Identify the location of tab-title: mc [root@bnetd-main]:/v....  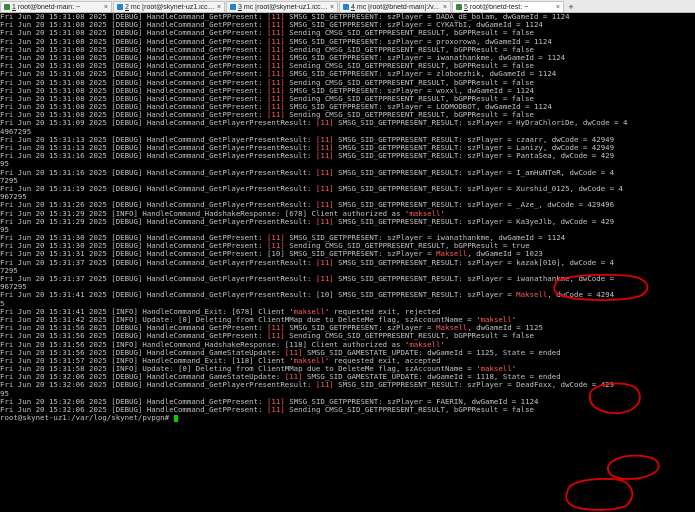
(397, 7).